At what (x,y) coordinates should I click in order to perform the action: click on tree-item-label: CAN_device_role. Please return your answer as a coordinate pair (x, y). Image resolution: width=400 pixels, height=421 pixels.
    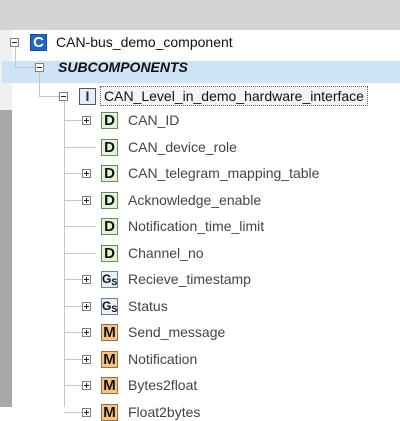
    Looking at the image, I should click on (182, 147).